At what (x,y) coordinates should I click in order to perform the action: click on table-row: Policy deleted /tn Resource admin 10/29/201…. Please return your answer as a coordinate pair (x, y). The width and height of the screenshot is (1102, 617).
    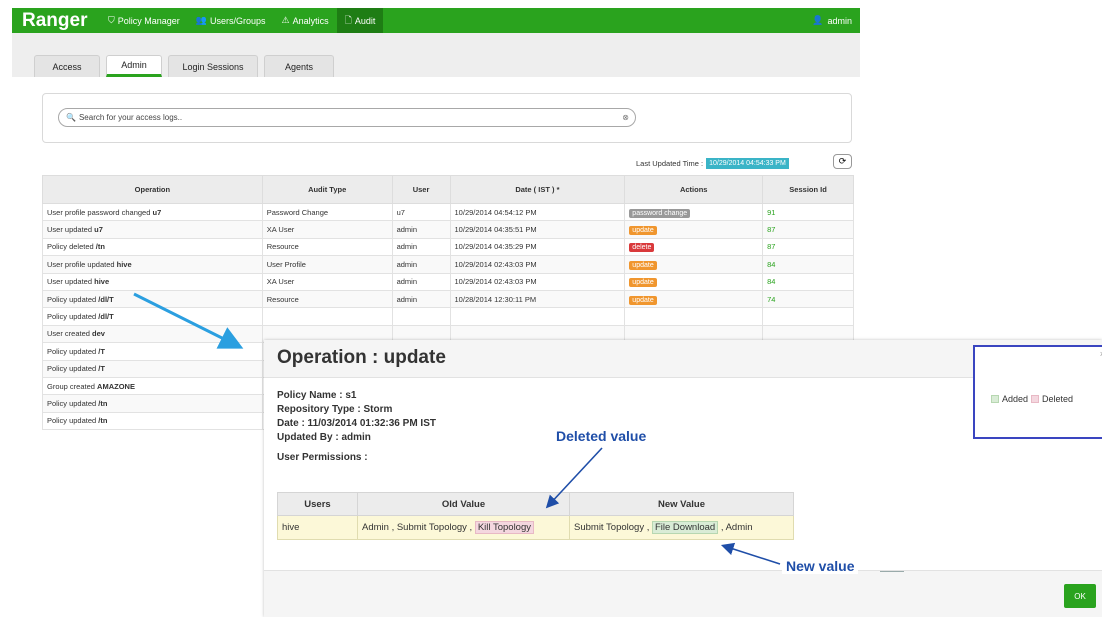
    Looking at the image, I should click on (448, 247).